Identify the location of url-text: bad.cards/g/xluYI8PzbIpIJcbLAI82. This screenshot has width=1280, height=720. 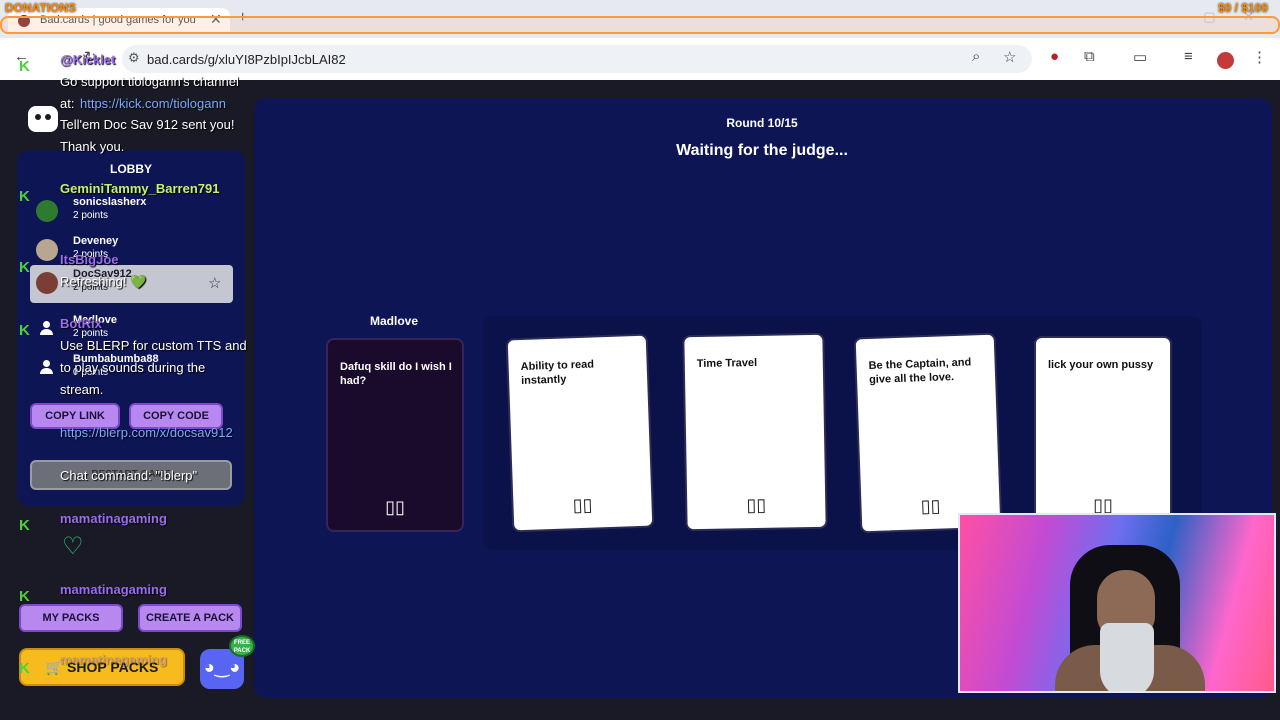
(246, 59).